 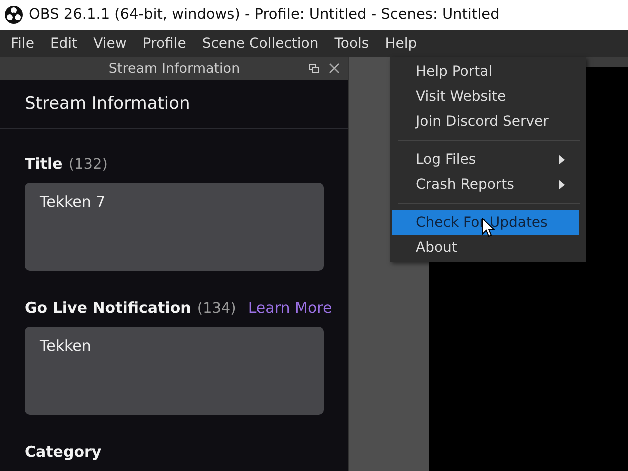 I want to click on dock-title: Stream Information, so click(x=174, y=68).